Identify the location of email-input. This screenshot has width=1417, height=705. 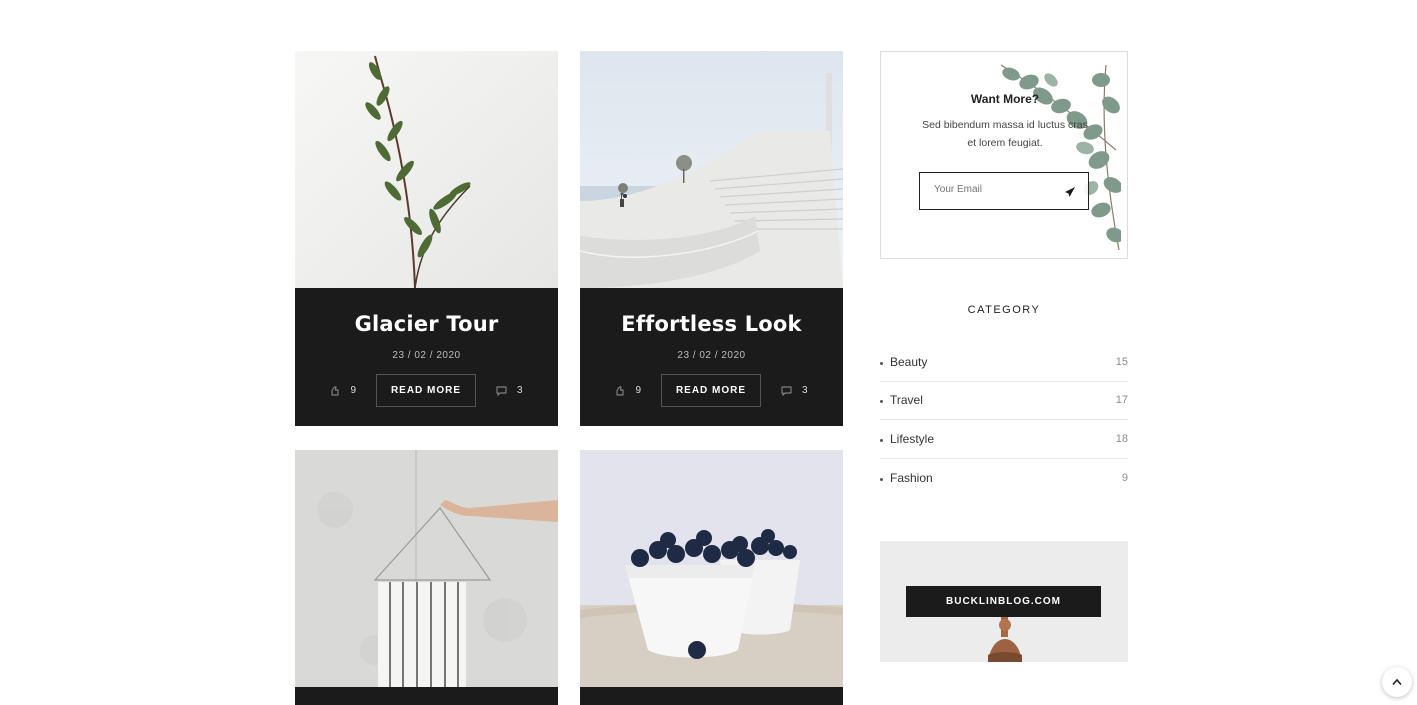
(994, 189).